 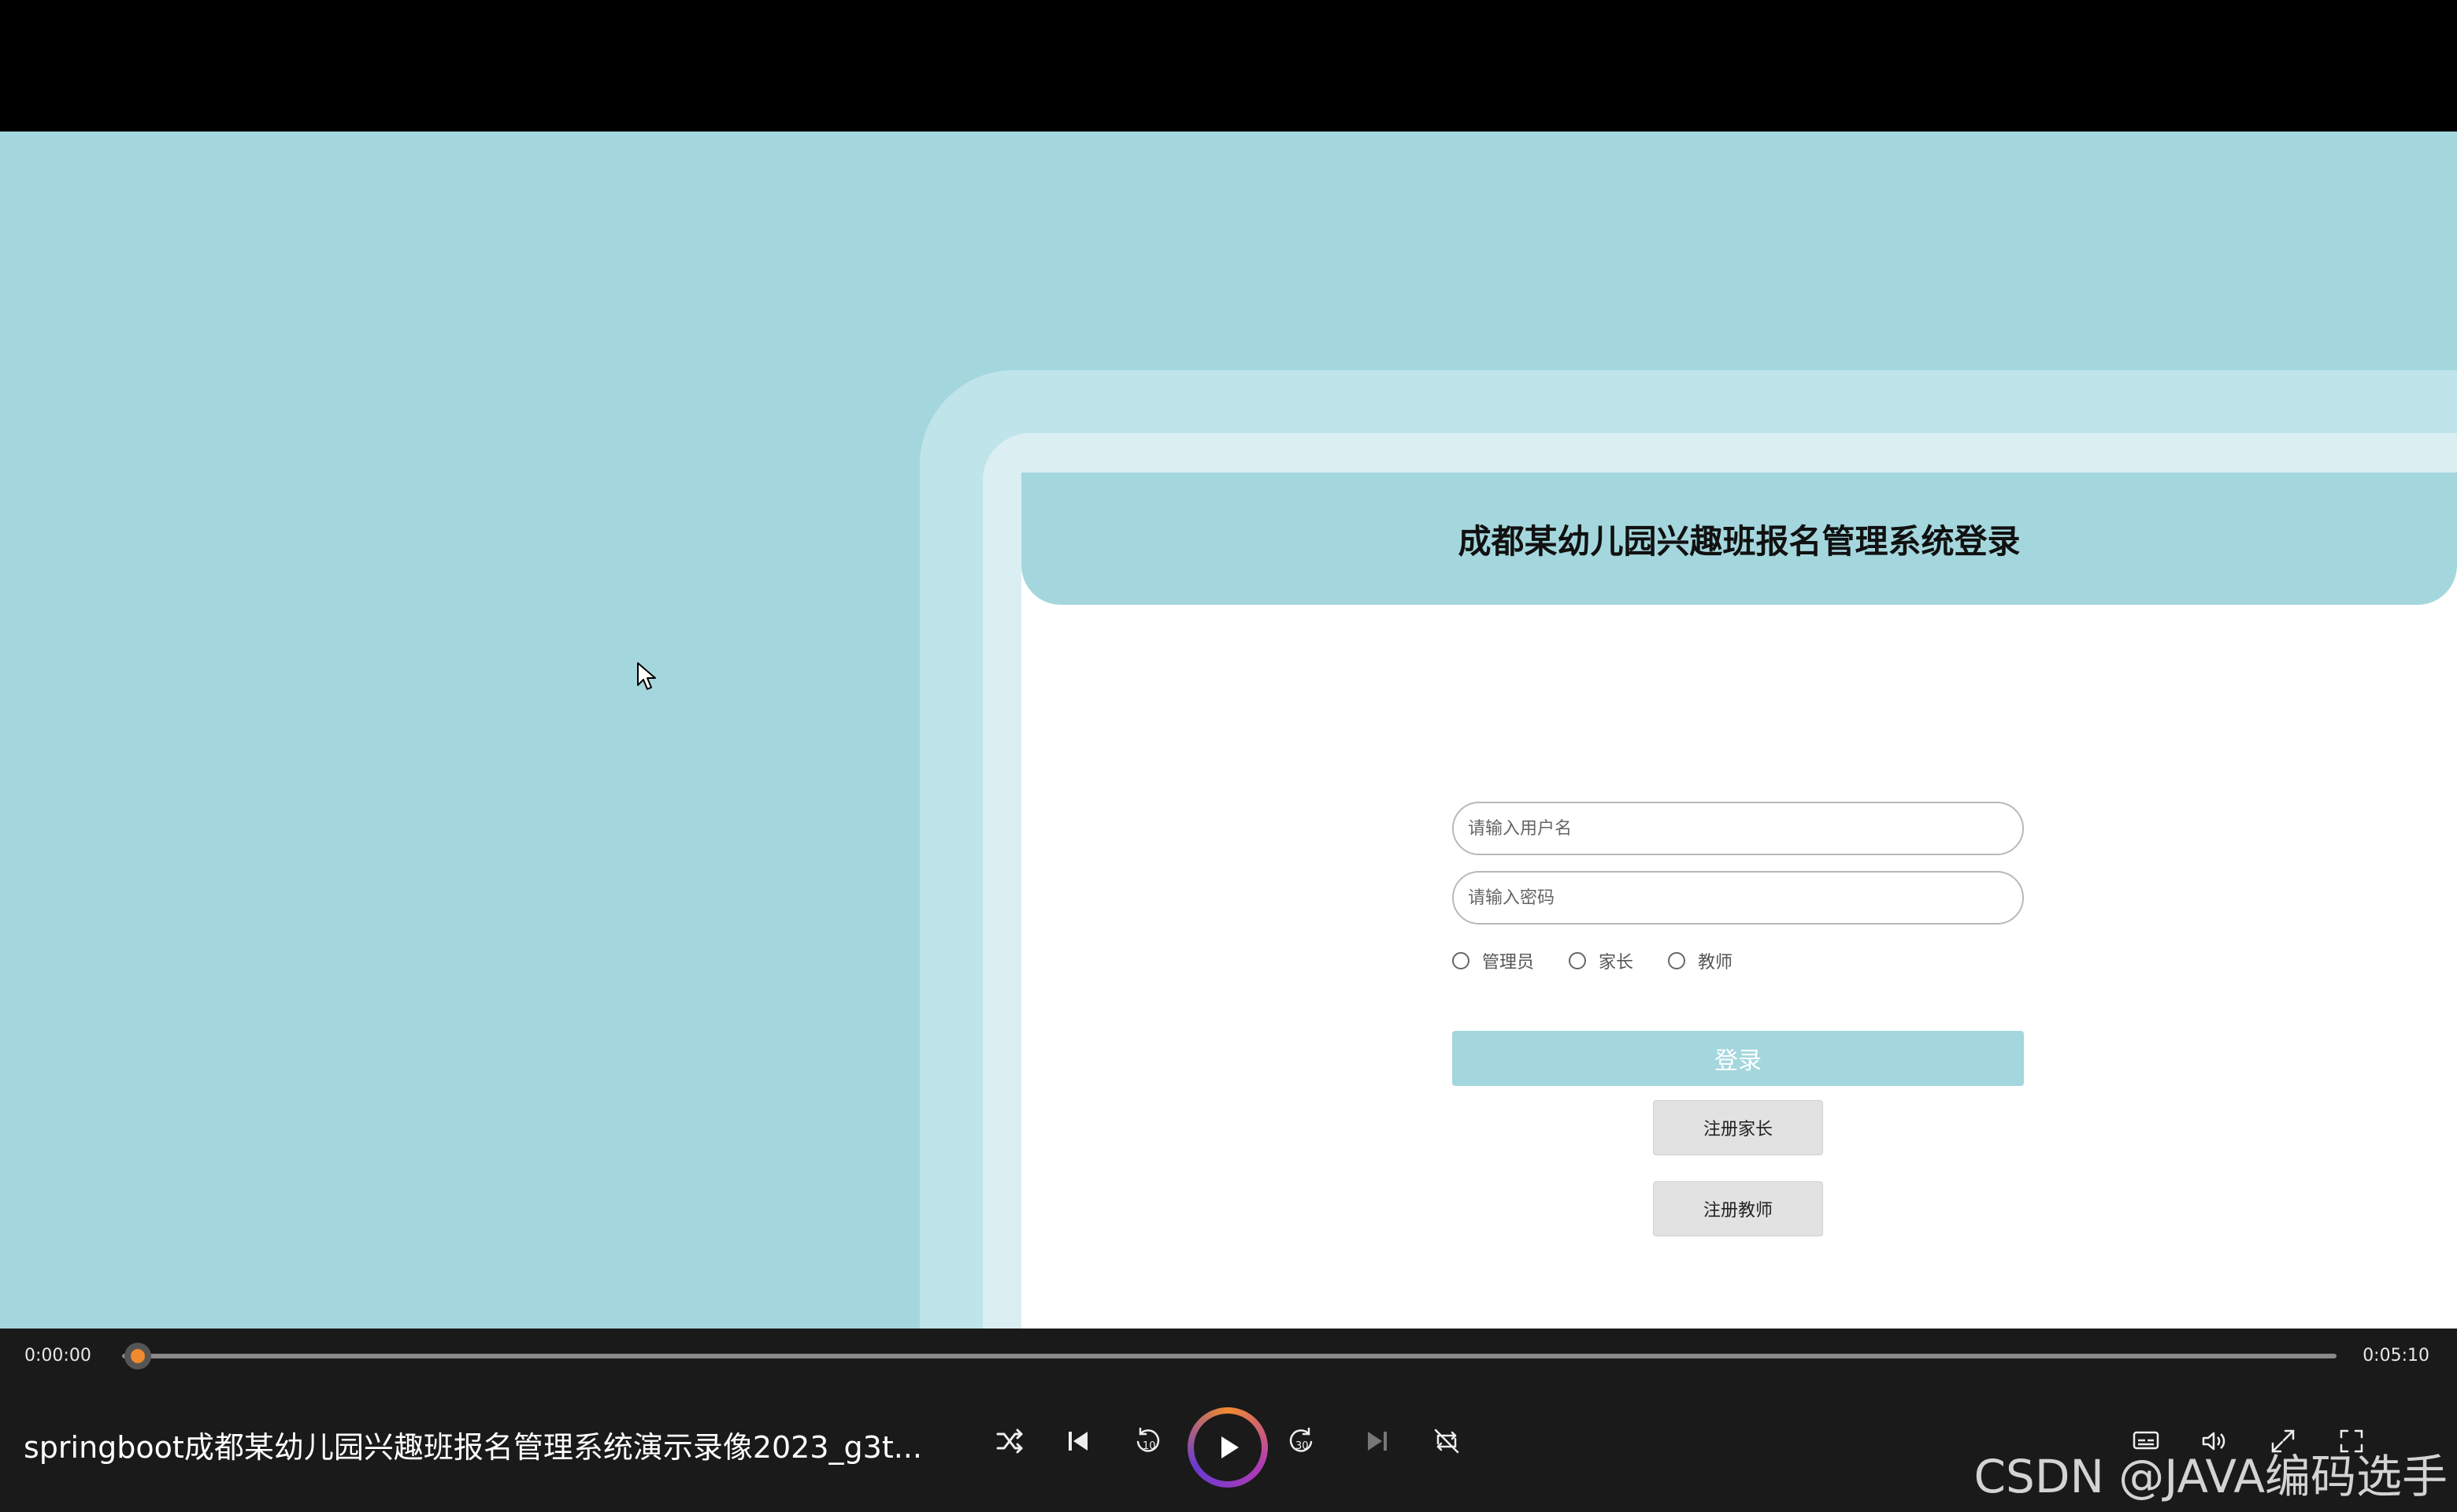 I want to click on password-input, so click(x=1738, y=898).